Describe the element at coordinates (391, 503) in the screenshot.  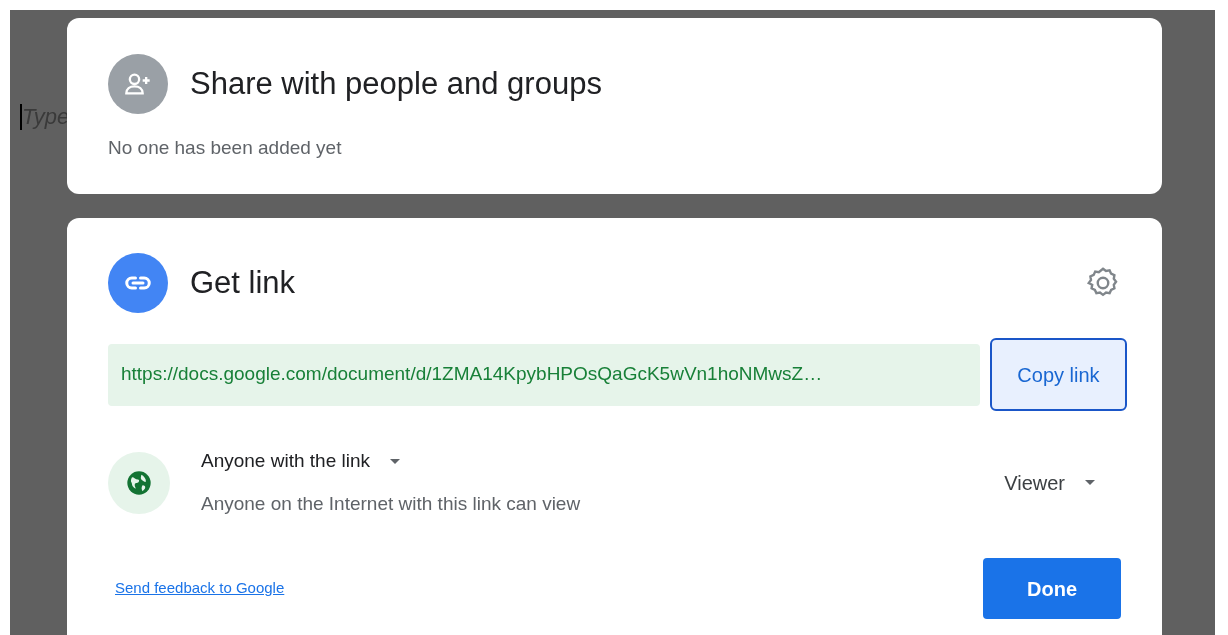
I see `access-description: Anyone on the Internet with this link can view` at that location.